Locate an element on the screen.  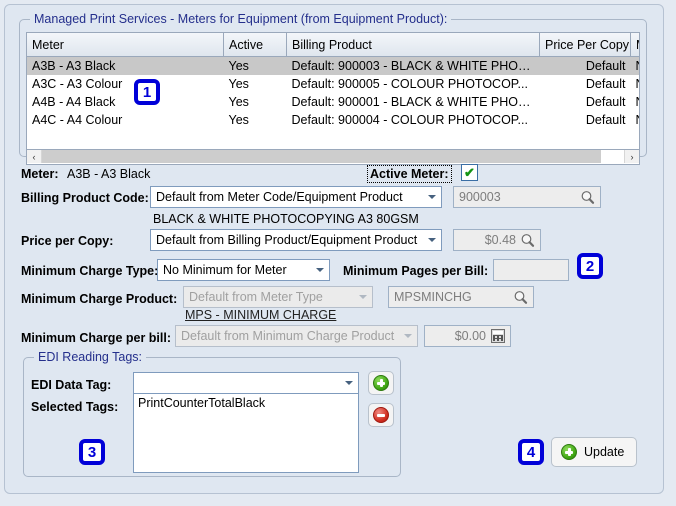
column-header-min-chg: Min Chg is located at coordinates (634, 45).